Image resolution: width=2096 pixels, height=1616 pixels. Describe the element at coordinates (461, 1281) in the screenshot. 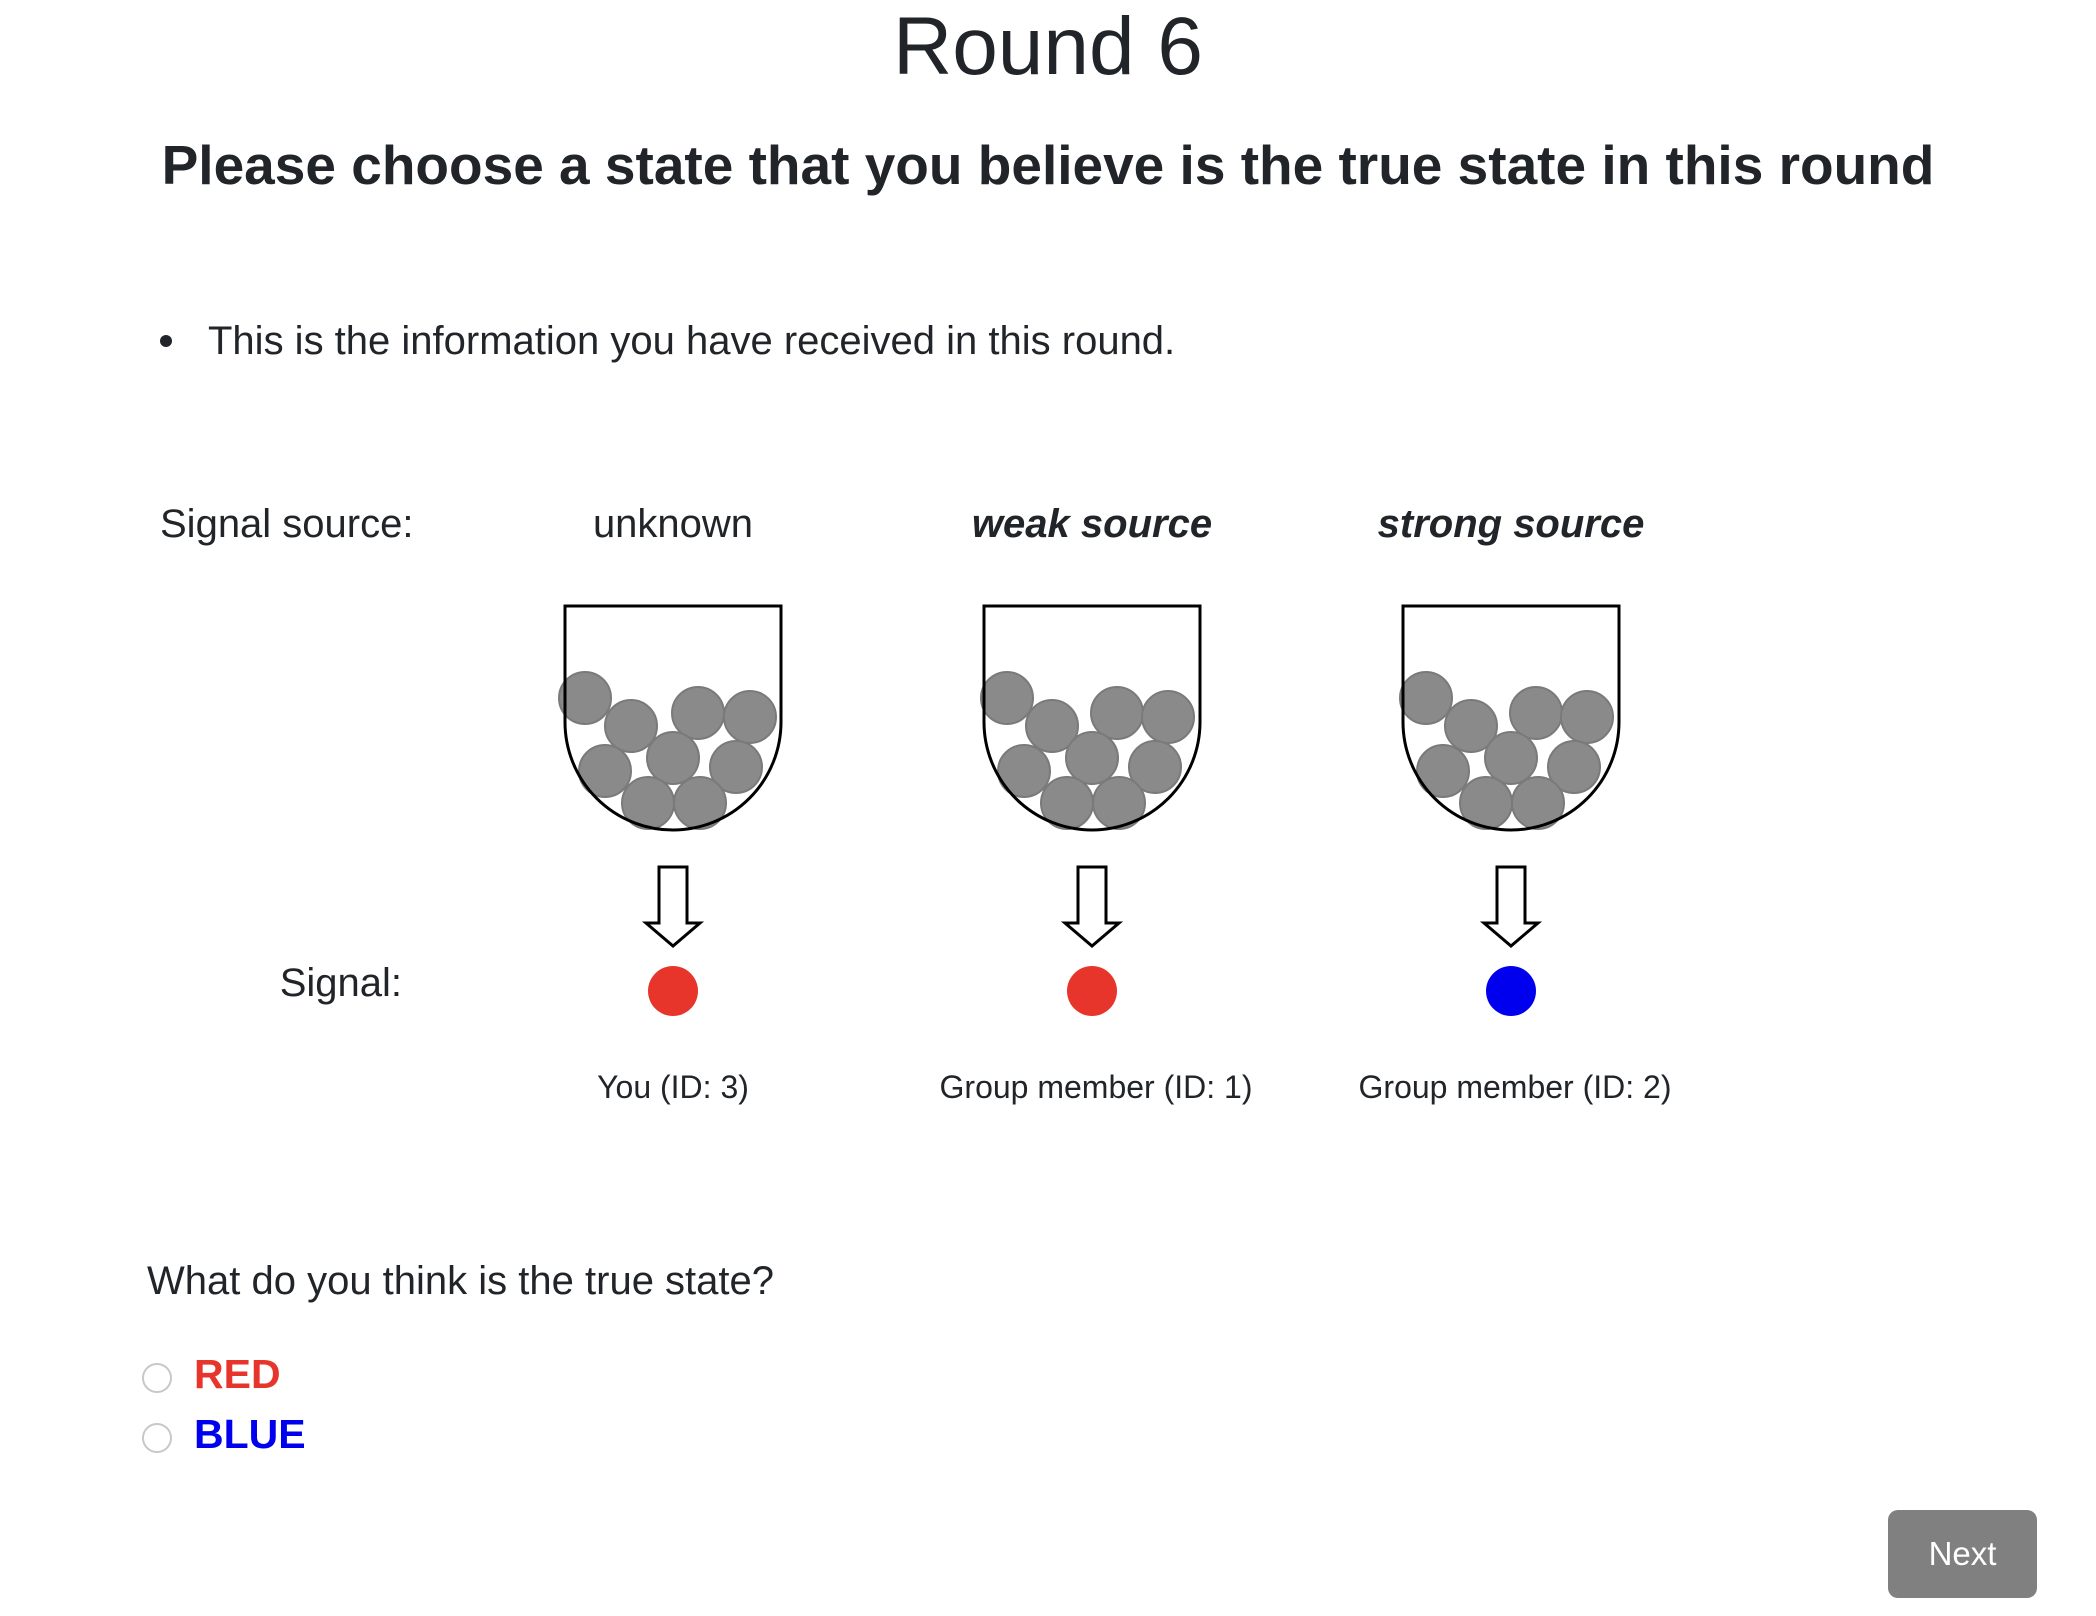

I see `question-text: What do you think is the true state?` at that location.